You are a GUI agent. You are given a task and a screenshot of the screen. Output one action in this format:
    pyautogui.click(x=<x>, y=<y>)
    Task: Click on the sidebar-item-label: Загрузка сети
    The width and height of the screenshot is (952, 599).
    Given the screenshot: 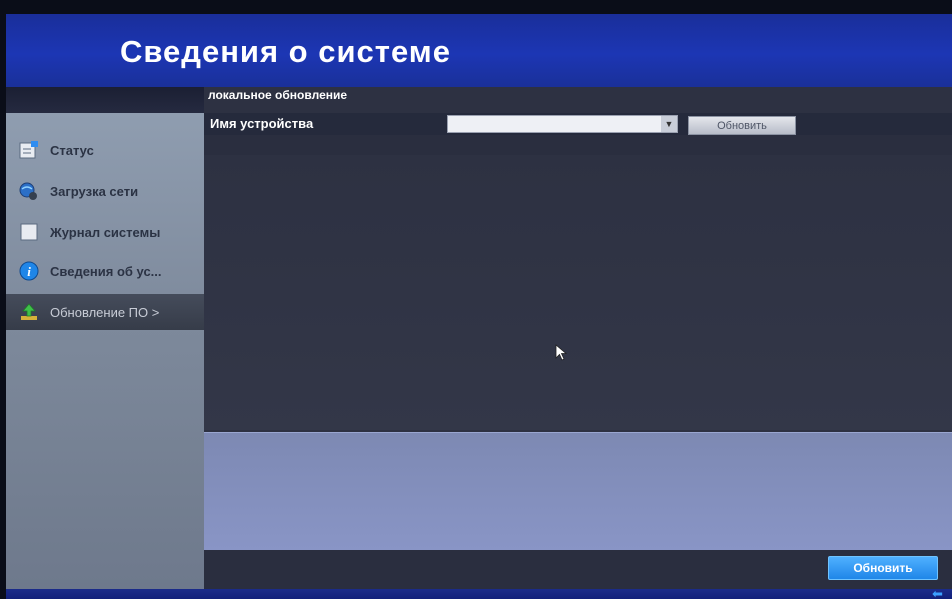 What is the action you would take?
    pyautogui.click(x=94, y=191)
    